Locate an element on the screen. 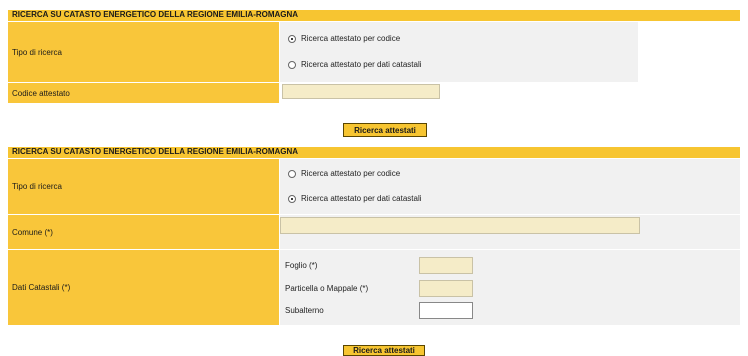  form1-tipo-label: Tipo di ricerca is located at coordinates (143, 52).